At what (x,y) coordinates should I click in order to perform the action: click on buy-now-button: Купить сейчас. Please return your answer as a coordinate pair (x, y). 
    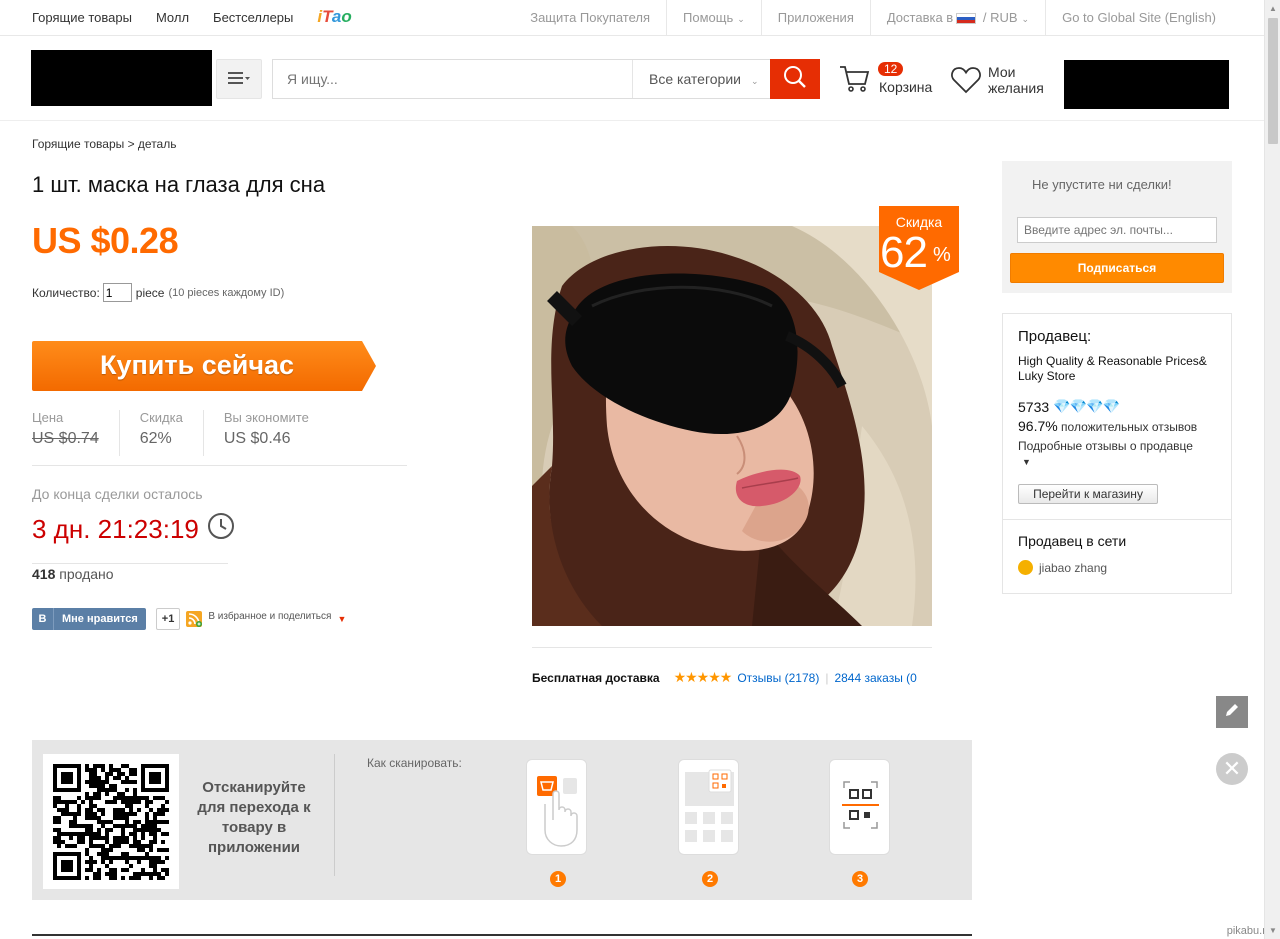
    Looking at the image, I should click on (204, 366).